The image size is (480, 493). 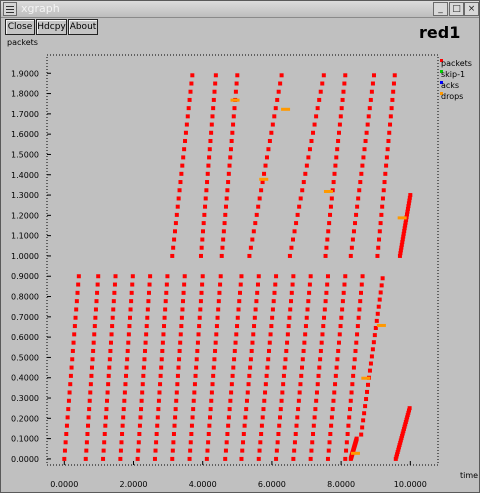 I want to click on y-tick-label: 1.1000, so click(x=25, y=236).